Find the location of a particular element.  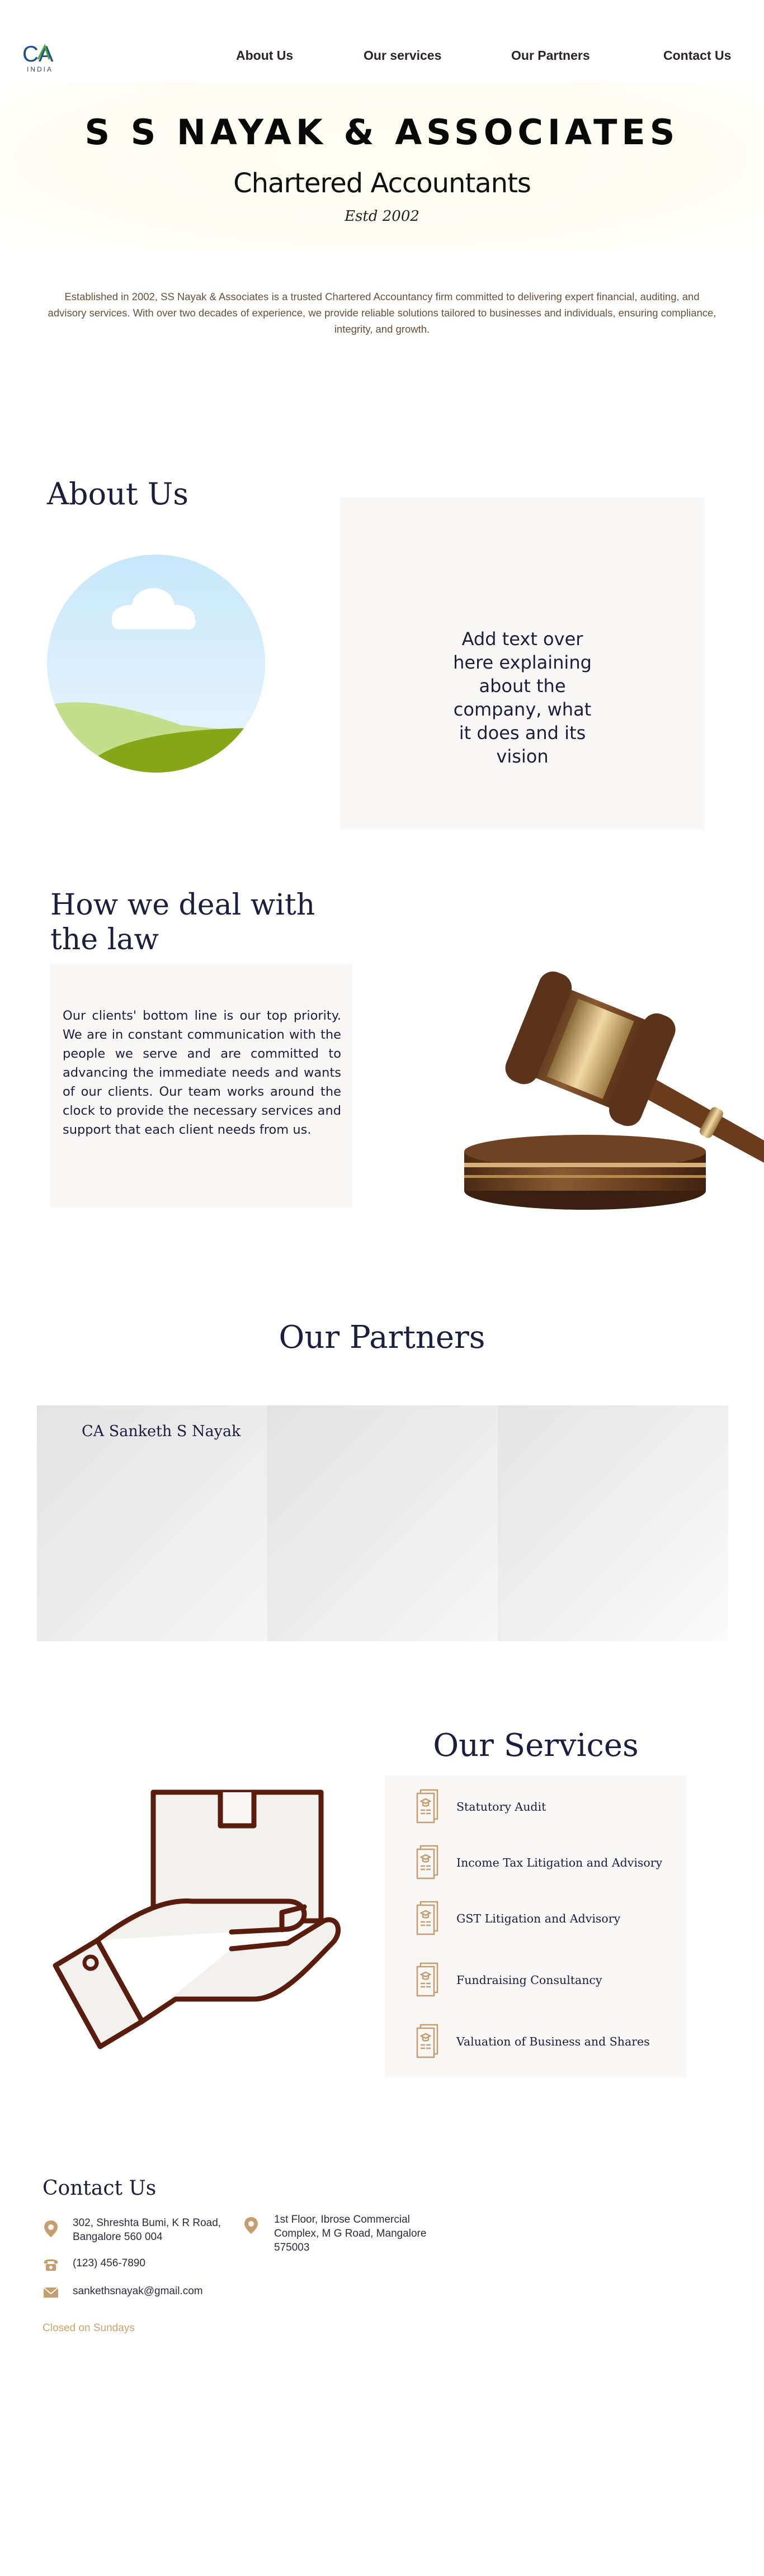

services-heading: Our Services is located at coordinates (536, 1746).